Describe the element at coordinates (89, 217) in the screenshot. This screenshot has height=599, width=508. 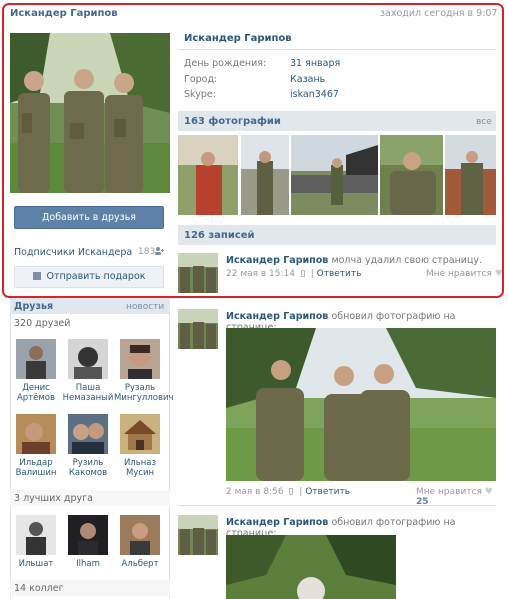
I see `add-friend-button: Добавить в друзья` at that location.